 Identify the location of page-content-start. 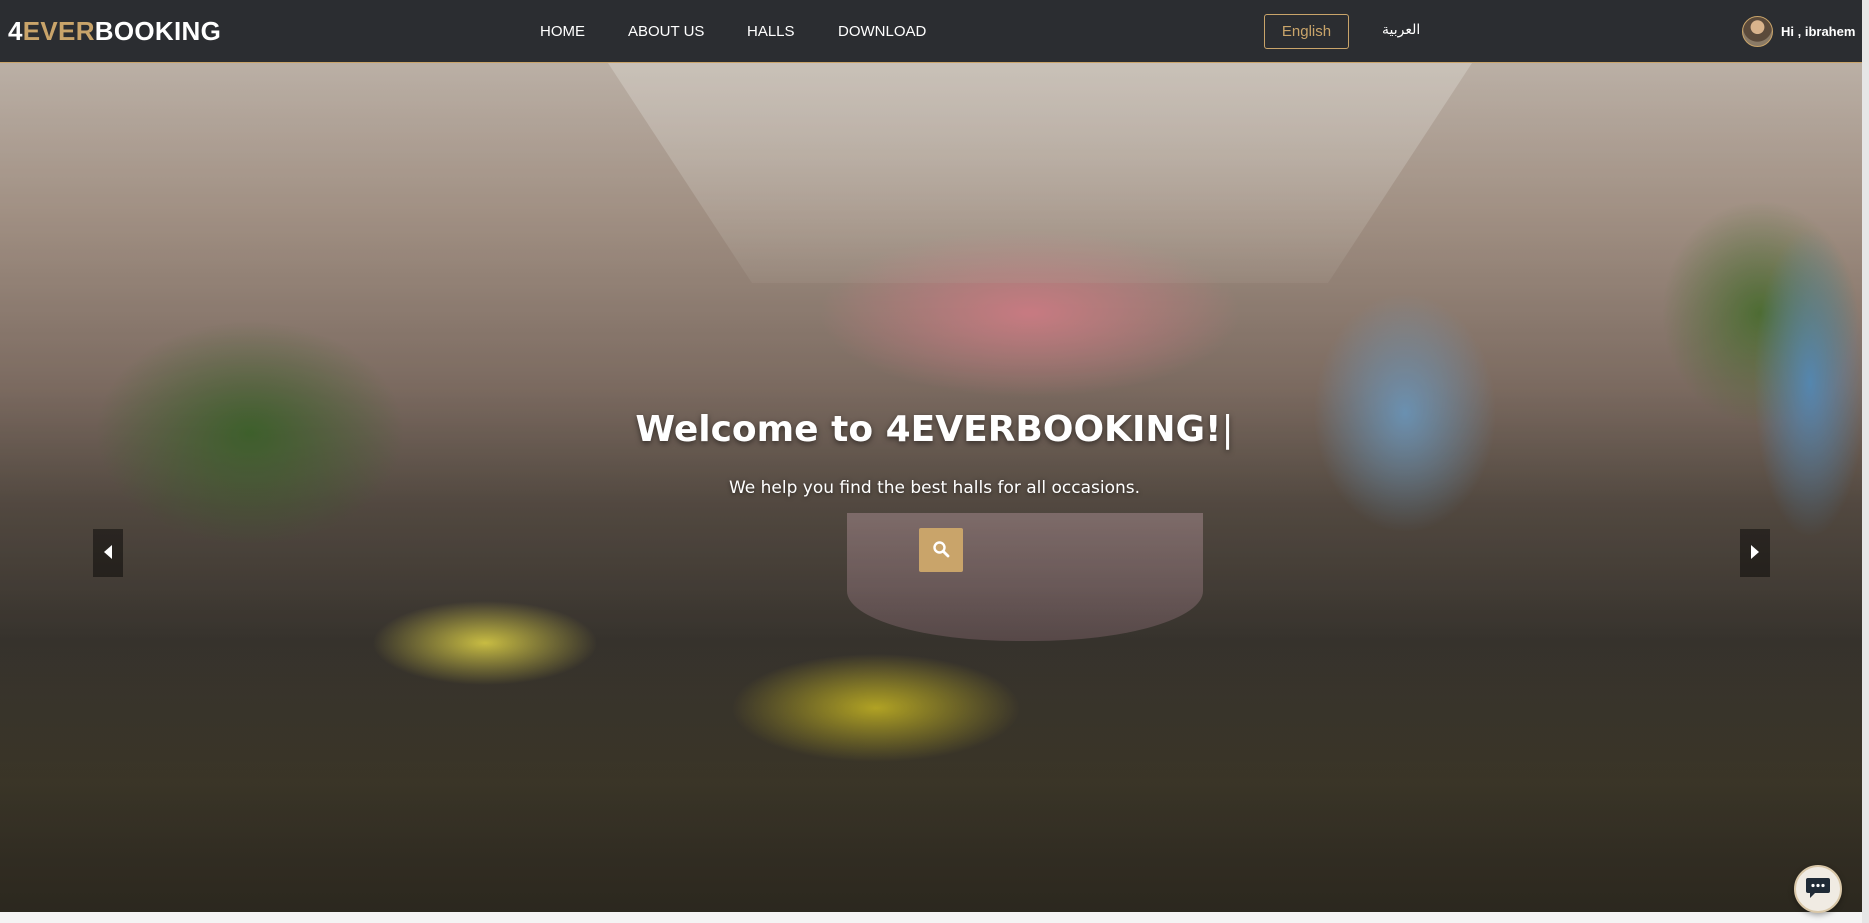
(934, 917).